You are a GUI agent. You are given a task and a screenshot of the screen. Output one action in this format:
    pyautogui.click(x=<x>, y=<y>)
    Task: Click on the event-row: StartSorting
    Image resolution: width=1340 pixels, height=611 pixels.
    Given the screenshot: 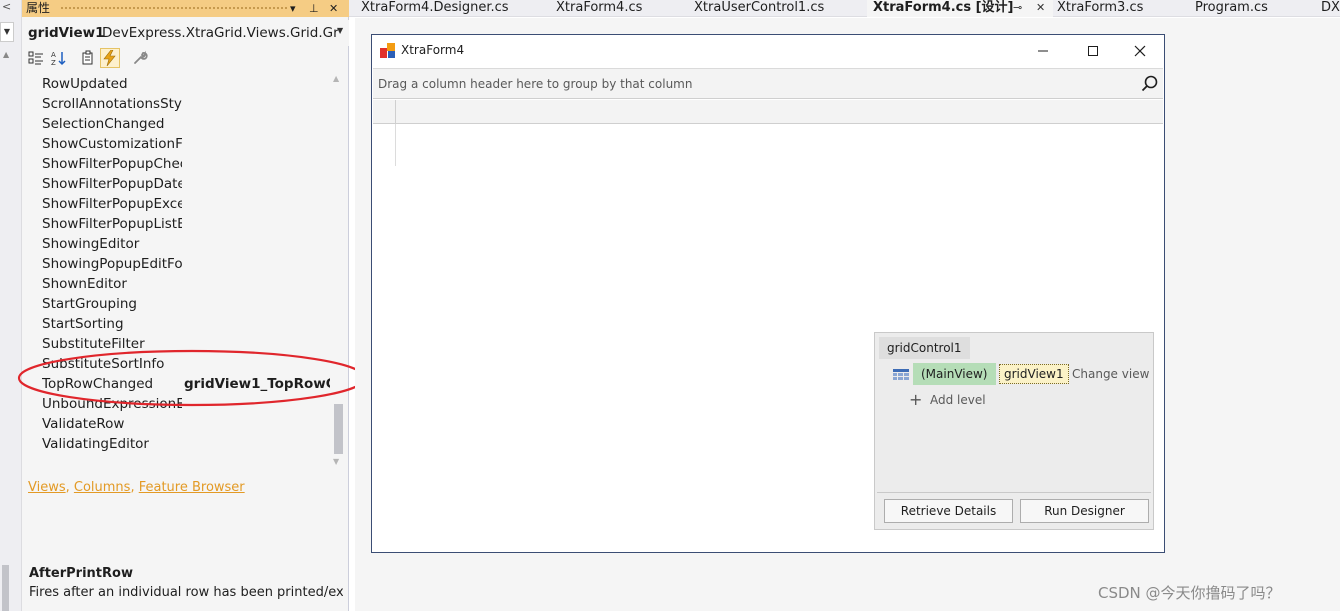 What is the action you would take?
    pyautogui.click(x=177, y=324)
    